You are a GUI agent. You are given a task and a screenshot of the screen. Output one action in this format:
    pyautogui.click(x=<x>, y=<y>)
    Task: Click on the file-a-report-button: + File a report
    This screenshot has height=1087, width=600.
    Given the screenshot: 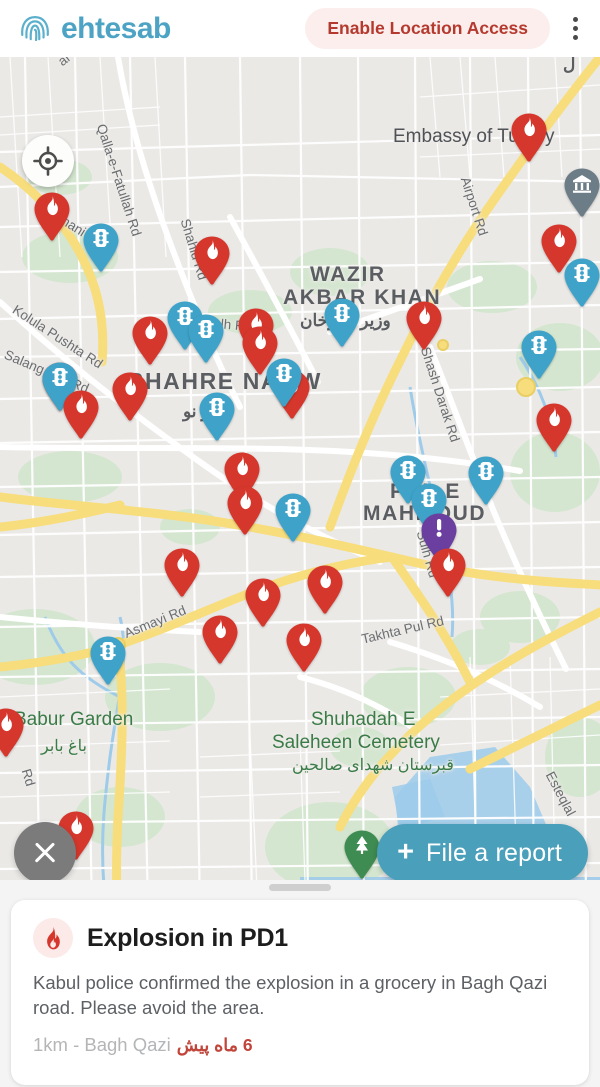 What is the action you would take?
    pyautogui.click(x=482, y=853)
    